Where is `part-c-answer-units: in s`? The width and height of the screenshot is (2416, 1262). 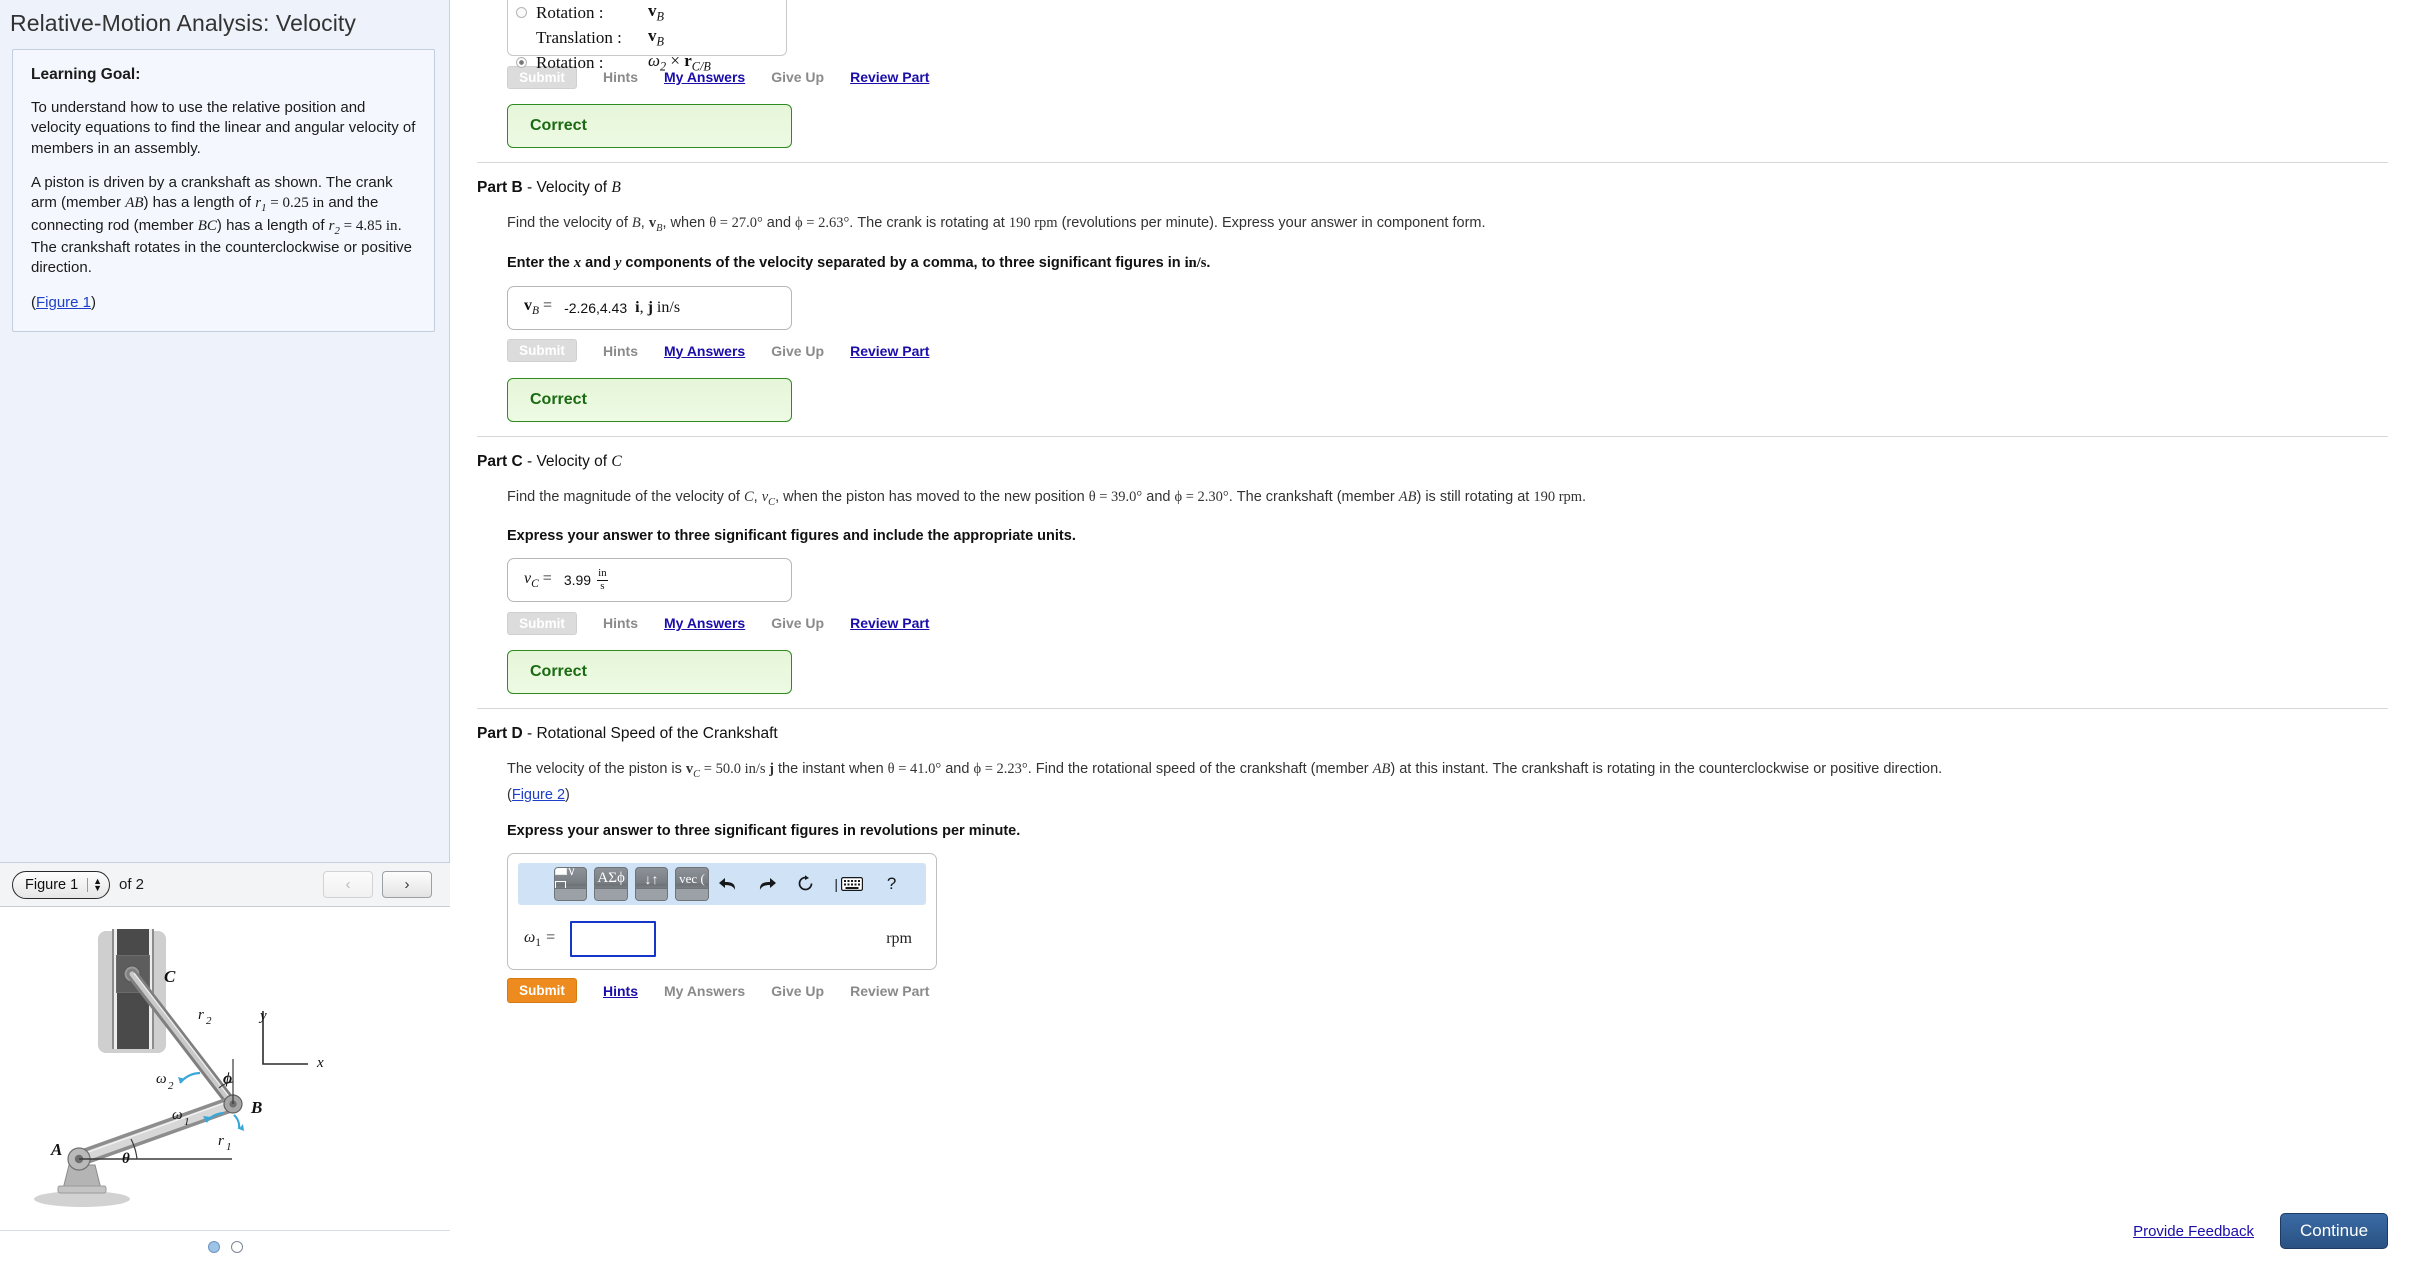 part-c-answer-units: in s is located at coordinates (602, 579).